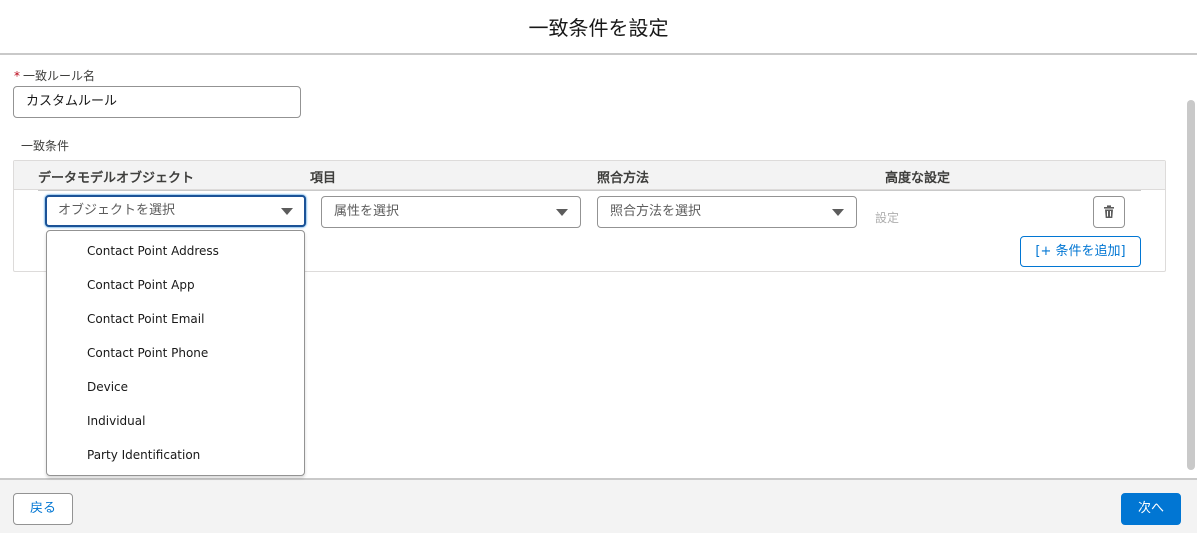 This screenshot has height=533, width=1197. I want to click on required-marker: *, so click(17, 76).